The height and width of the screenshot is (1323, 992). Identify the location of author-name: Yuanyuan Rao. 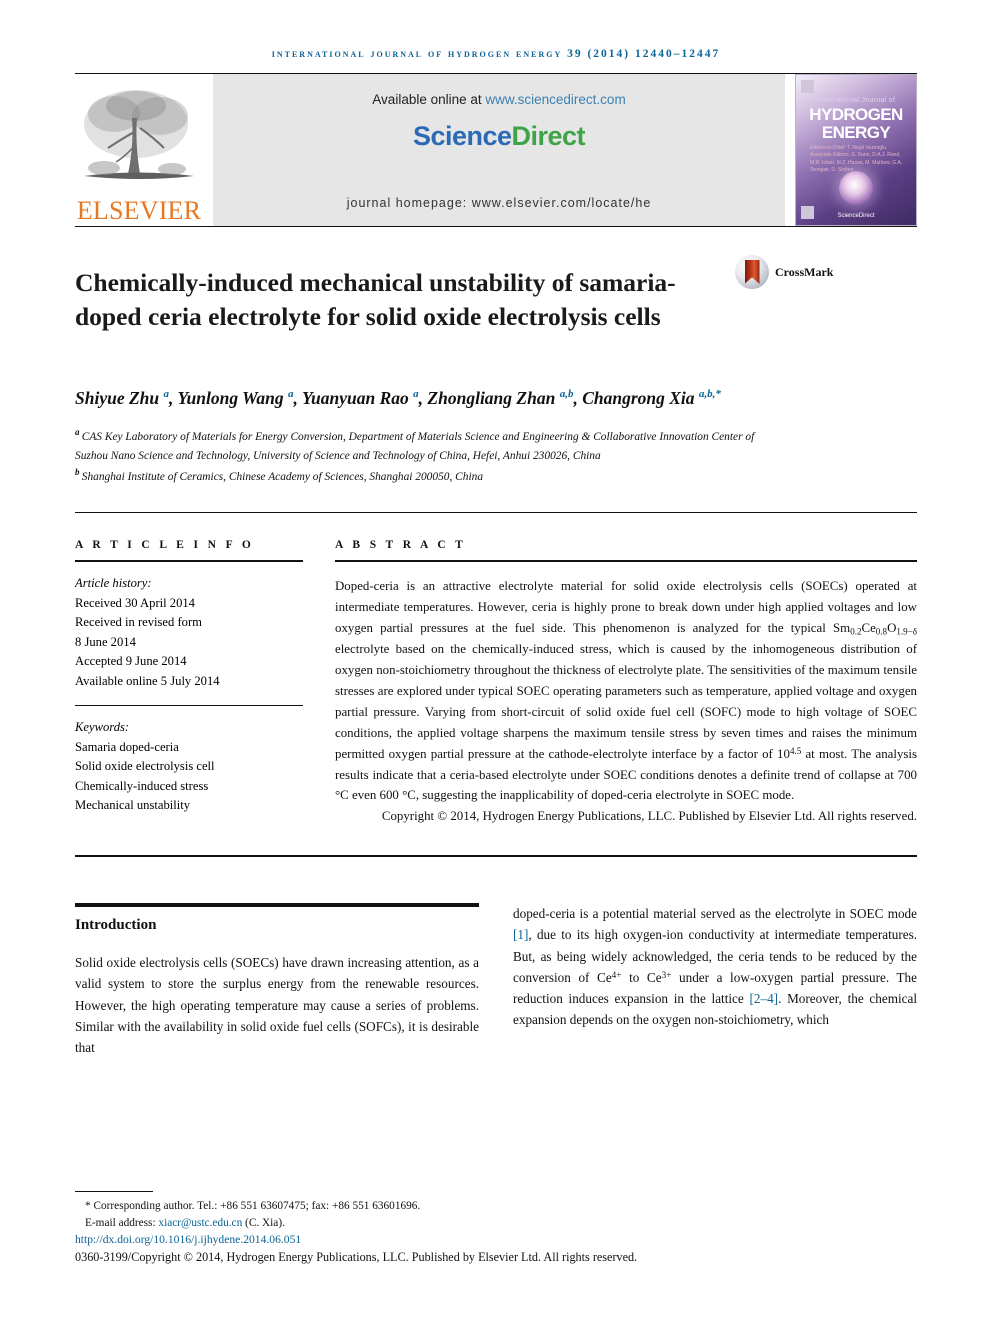
(357, 398).